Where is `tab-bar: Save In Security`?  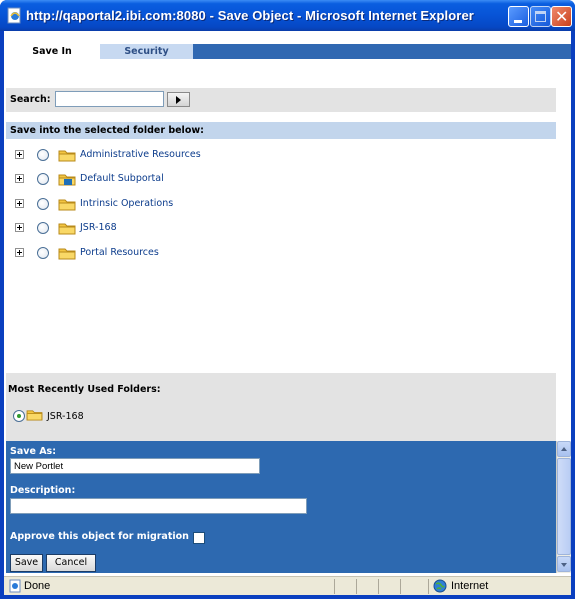
tab-bar: Save In Security is located at coordinates (287, 51).